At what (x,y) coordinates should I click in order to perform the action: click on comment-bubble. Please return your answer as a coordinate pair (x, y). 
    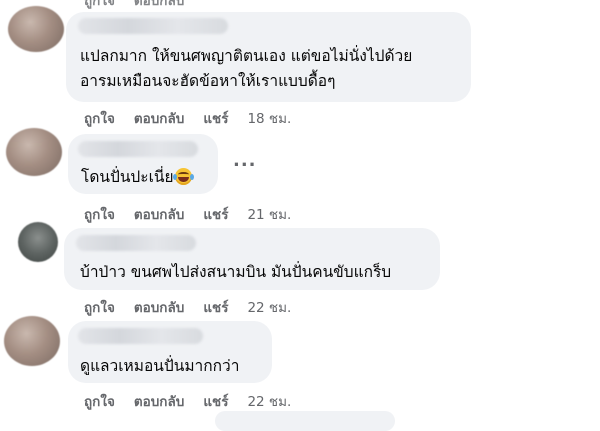
    Looking at the image, I should click on (305, 421).